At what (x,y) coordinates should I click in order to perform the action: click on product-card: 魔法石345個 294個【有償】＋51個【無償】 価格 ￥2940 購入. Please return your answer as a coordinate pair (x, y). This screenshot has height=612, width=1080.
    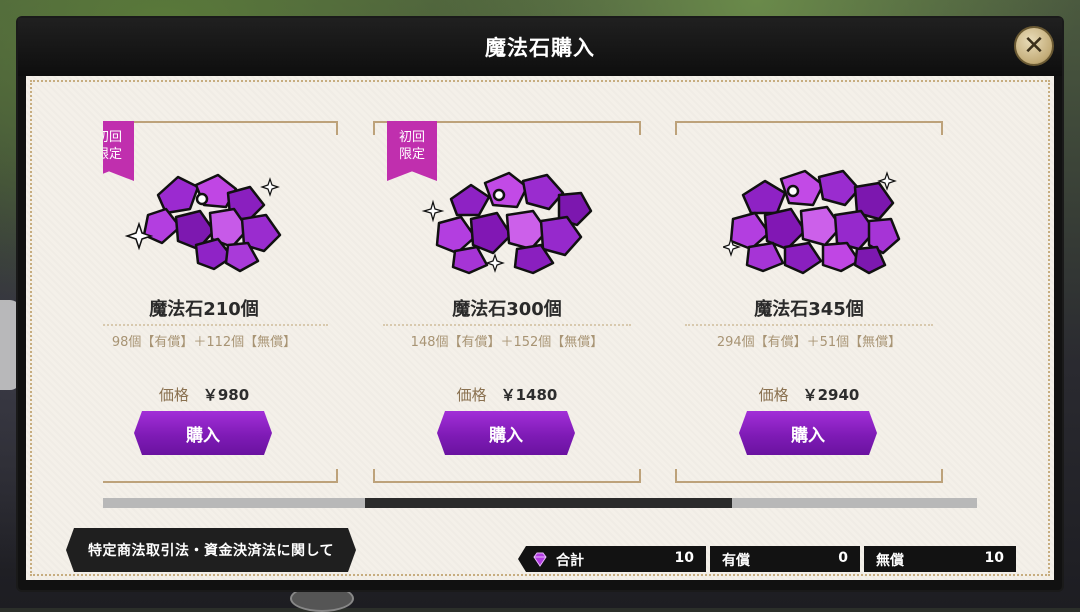
    Looking at the image, I should click on (809, 302).